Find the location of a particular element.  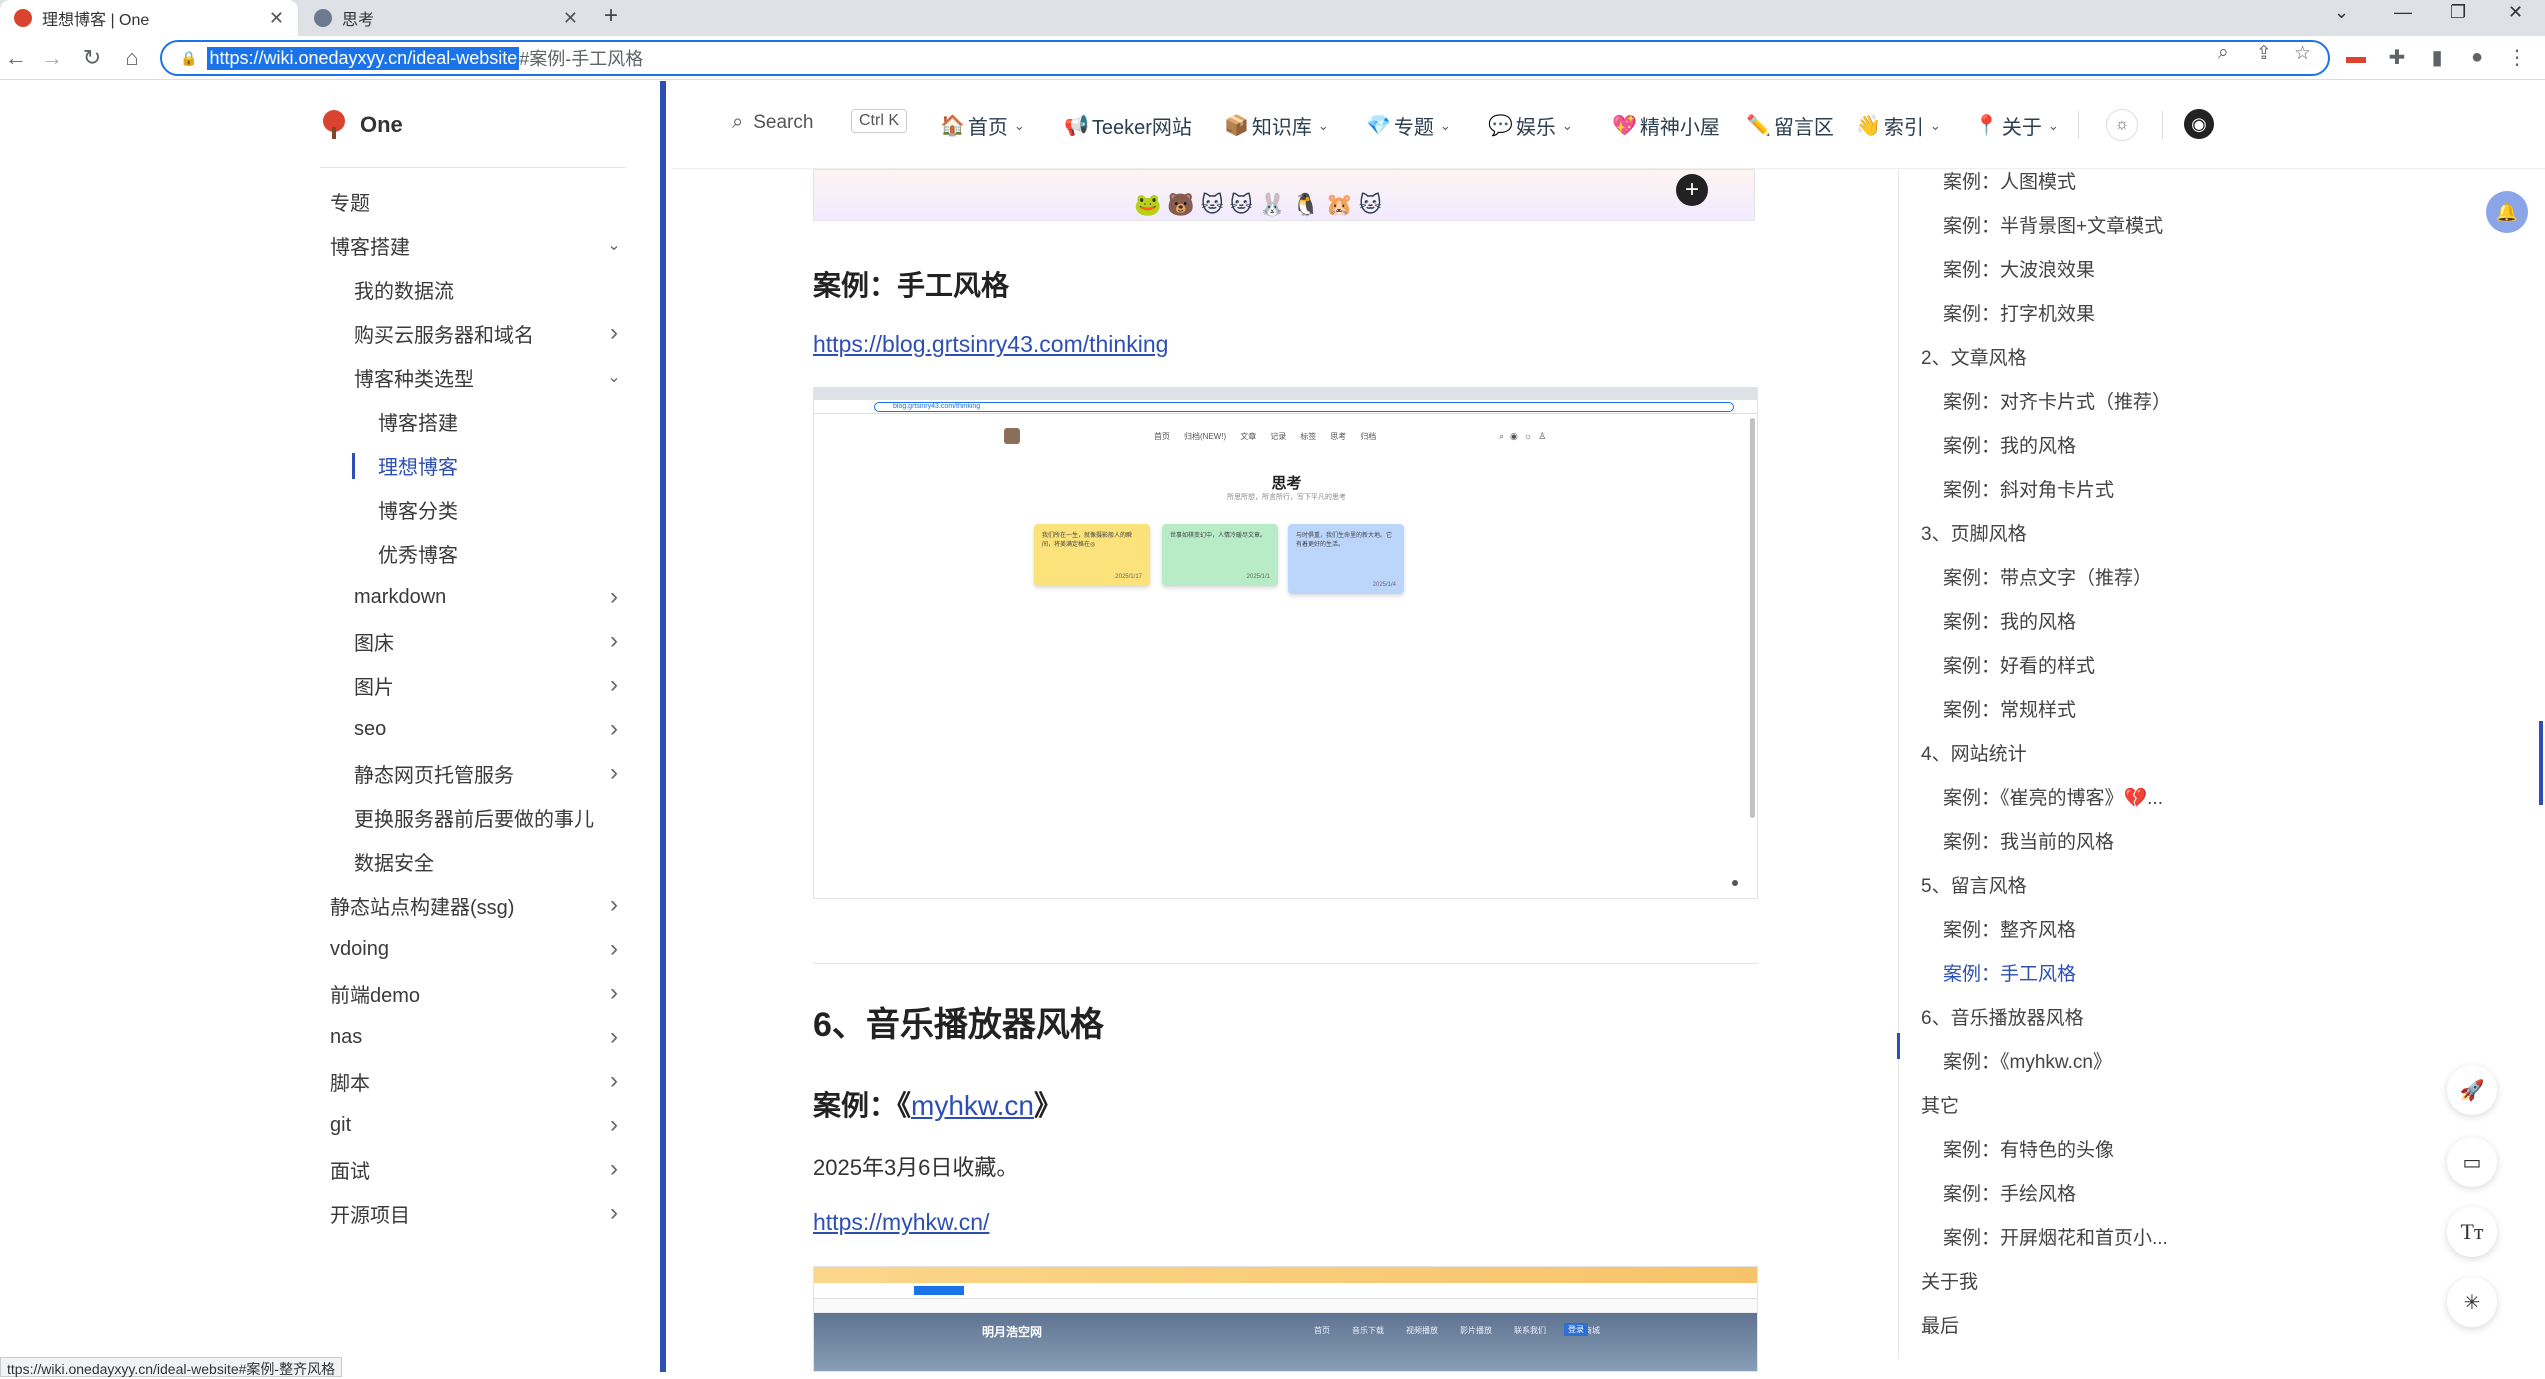

sparkle-button: ✳ is located at coordinates (2472, 1302).